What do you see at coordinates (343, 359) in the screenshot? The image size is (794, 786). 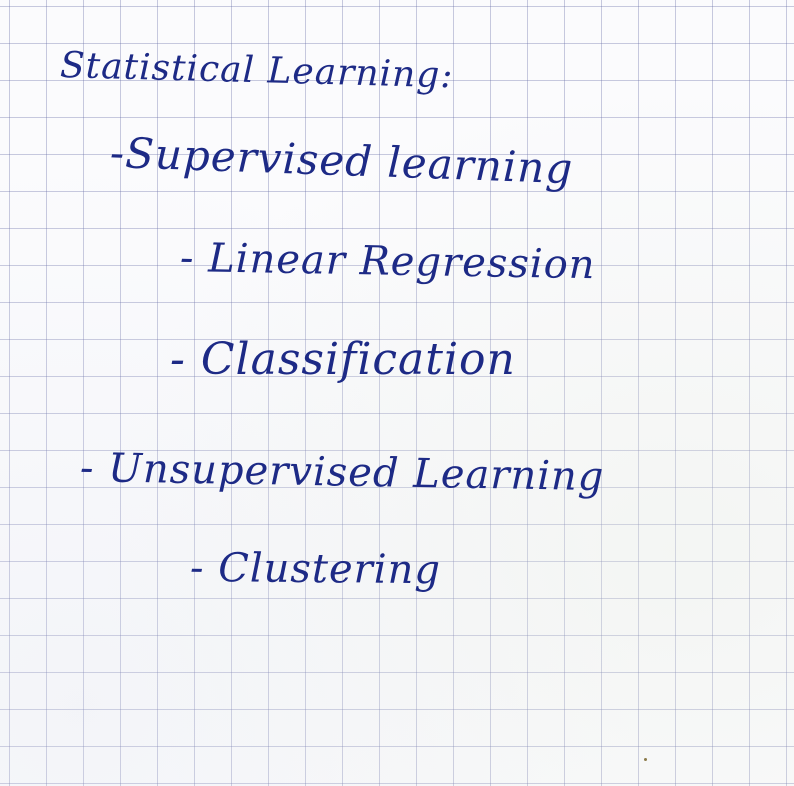 I see `note-classification: - Classification` at bounding box center [343, 359].